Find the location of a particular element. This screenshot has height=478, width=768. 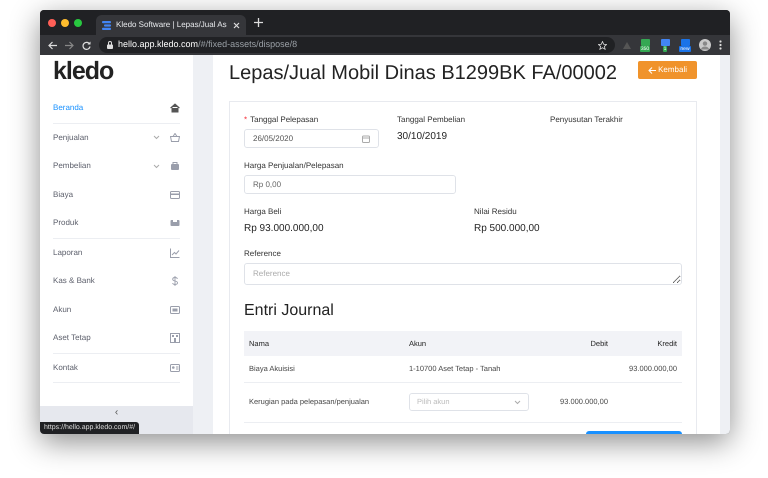

dollar-icon is located at coordinates (175, 281).